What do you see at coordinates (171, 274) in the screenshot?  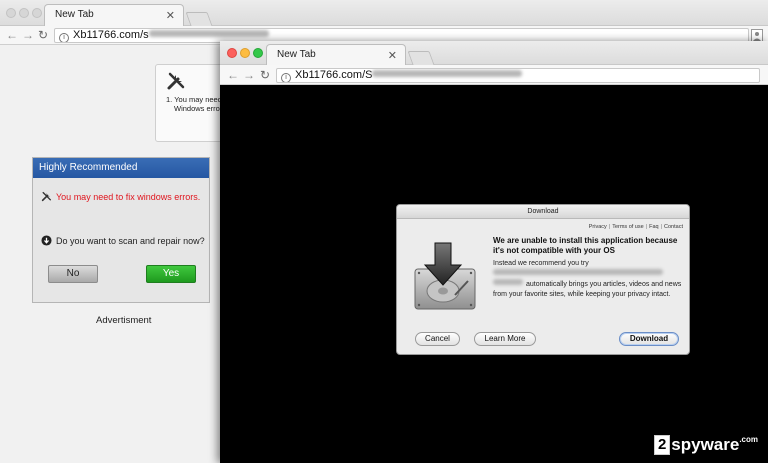 I see `yes-button: Yes` at bounding box center [171, 274].